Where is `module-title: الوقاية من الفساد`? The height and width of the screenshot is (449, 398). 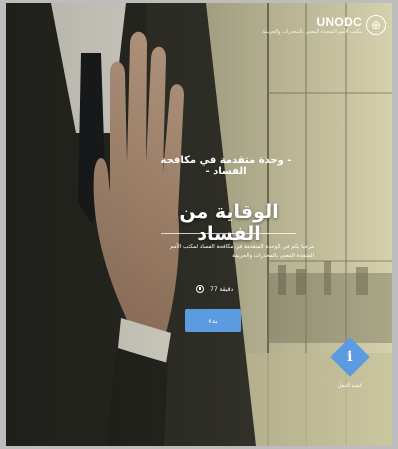 module-title: الوقاية من الفساد is located at coordinates (229, 223).